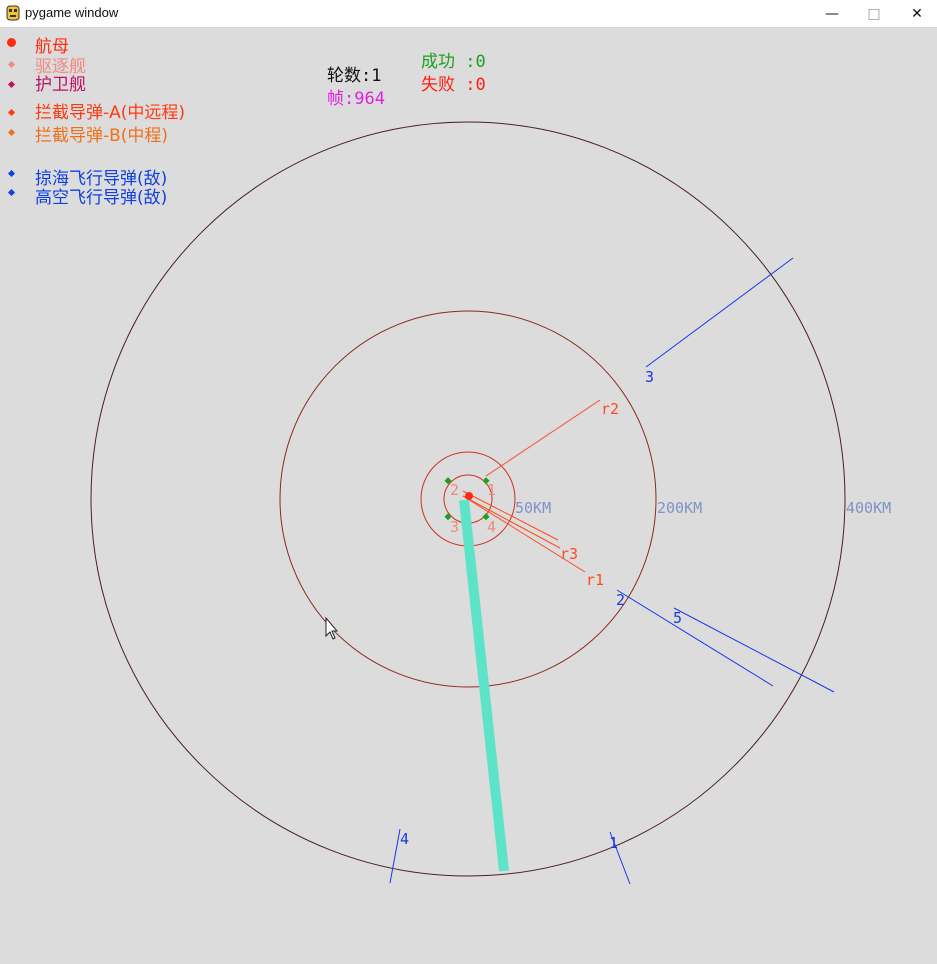 Image resolution: width=937 pixels, height=964 pixels. Describe the element at coordinates (614, 843) in the screenshot. I see `enemy-label-1: 1` at that location.